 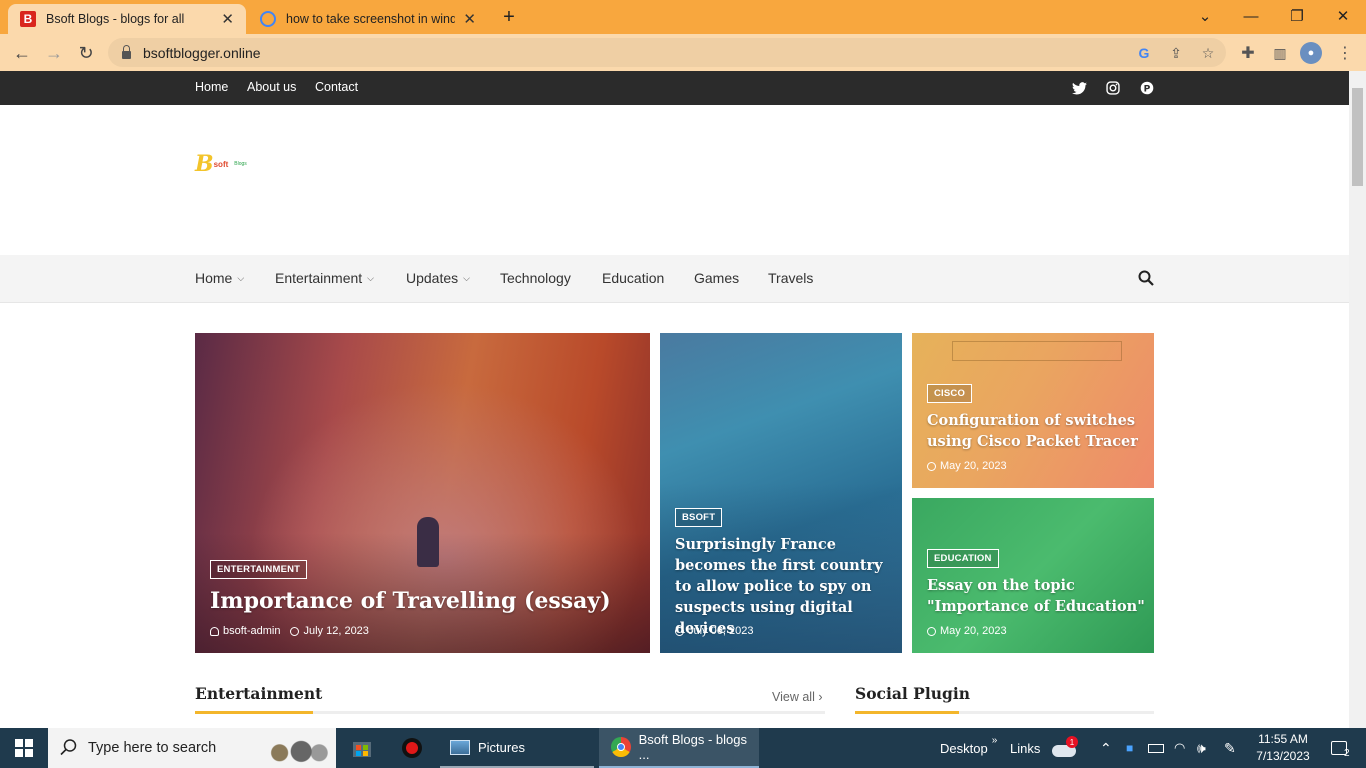 I want to click on volume-icon: 🕪, so click(x=1201, y=748).